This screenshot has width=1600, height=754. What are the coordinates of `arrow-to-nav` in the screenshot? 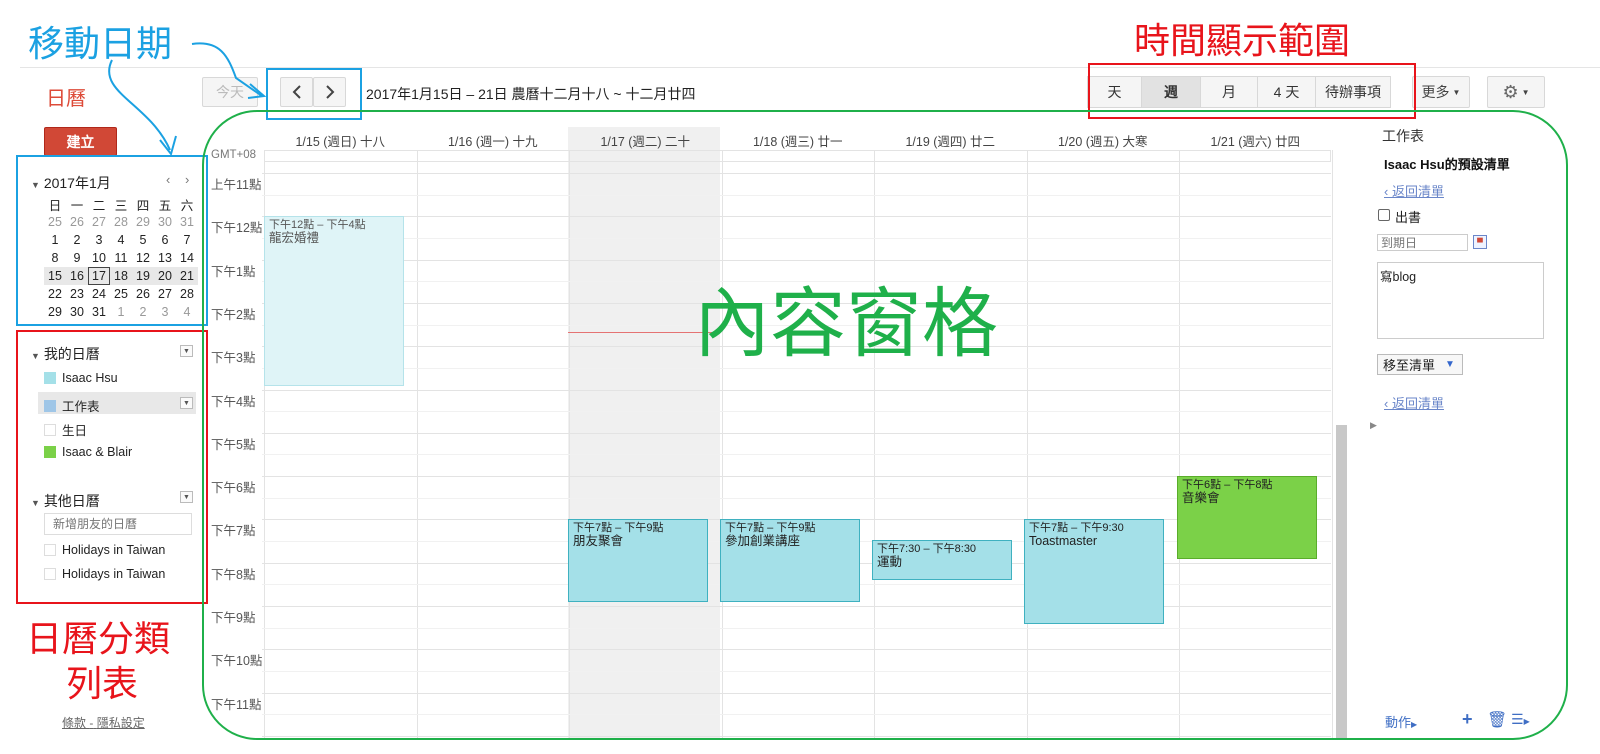 It's located at (227, 69).